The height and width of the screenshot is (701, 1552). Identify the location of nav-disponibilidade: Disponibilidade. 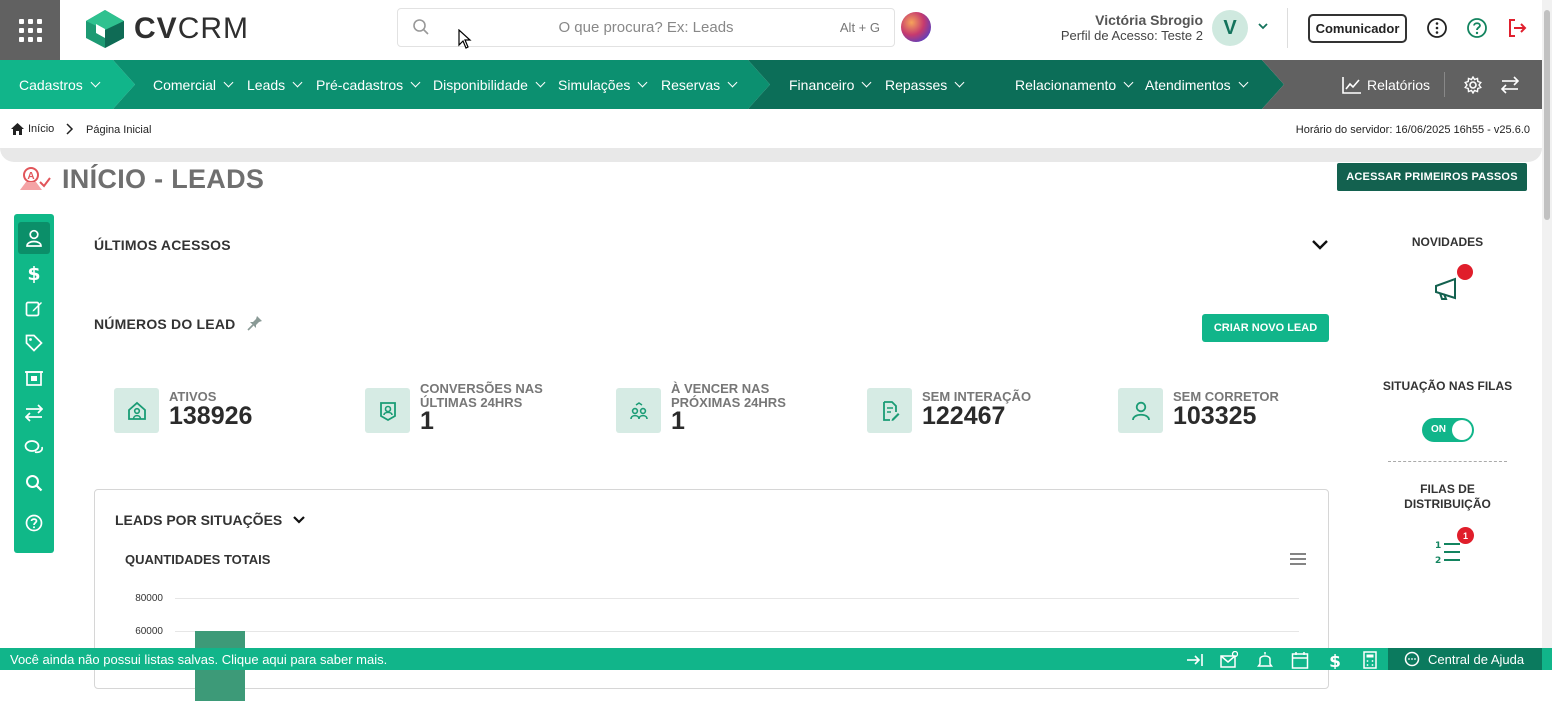
(489, 84).